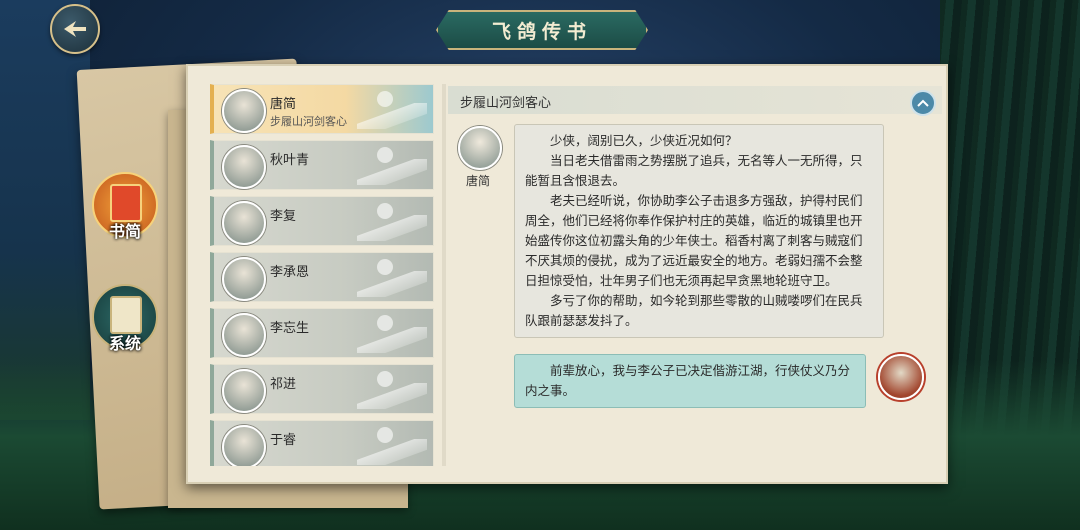 The width and height of the screenshot is (1080, 530). I want to click on system-button: 系统, so click(125, 318).